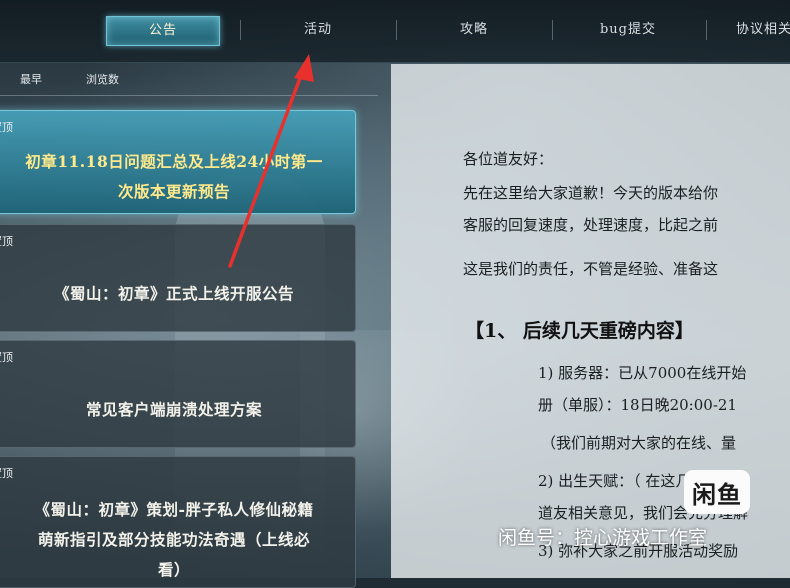 Image resolution: width=790 pixels, height=588 pixels. What do you see at coordinates (178, 394) in the screenshot?
I see `list-item: 置顶 常见客户端崩溃处理方案` at bounding box center [178, 394].